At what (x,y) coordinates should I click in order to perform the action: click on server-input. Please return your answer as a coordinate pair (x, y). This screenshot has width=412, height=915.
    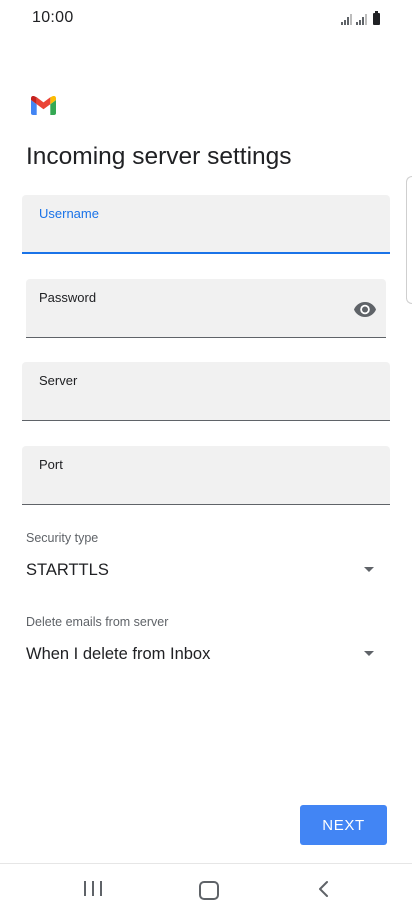
    Looking at the image, I should click on (189, 403).